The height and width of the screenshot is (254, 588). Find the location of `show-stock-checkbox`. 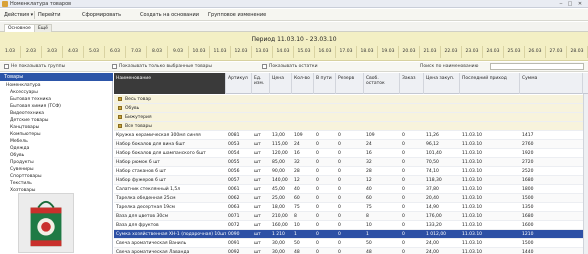

show-stock-checkbox is located at coordinates (264, 66).